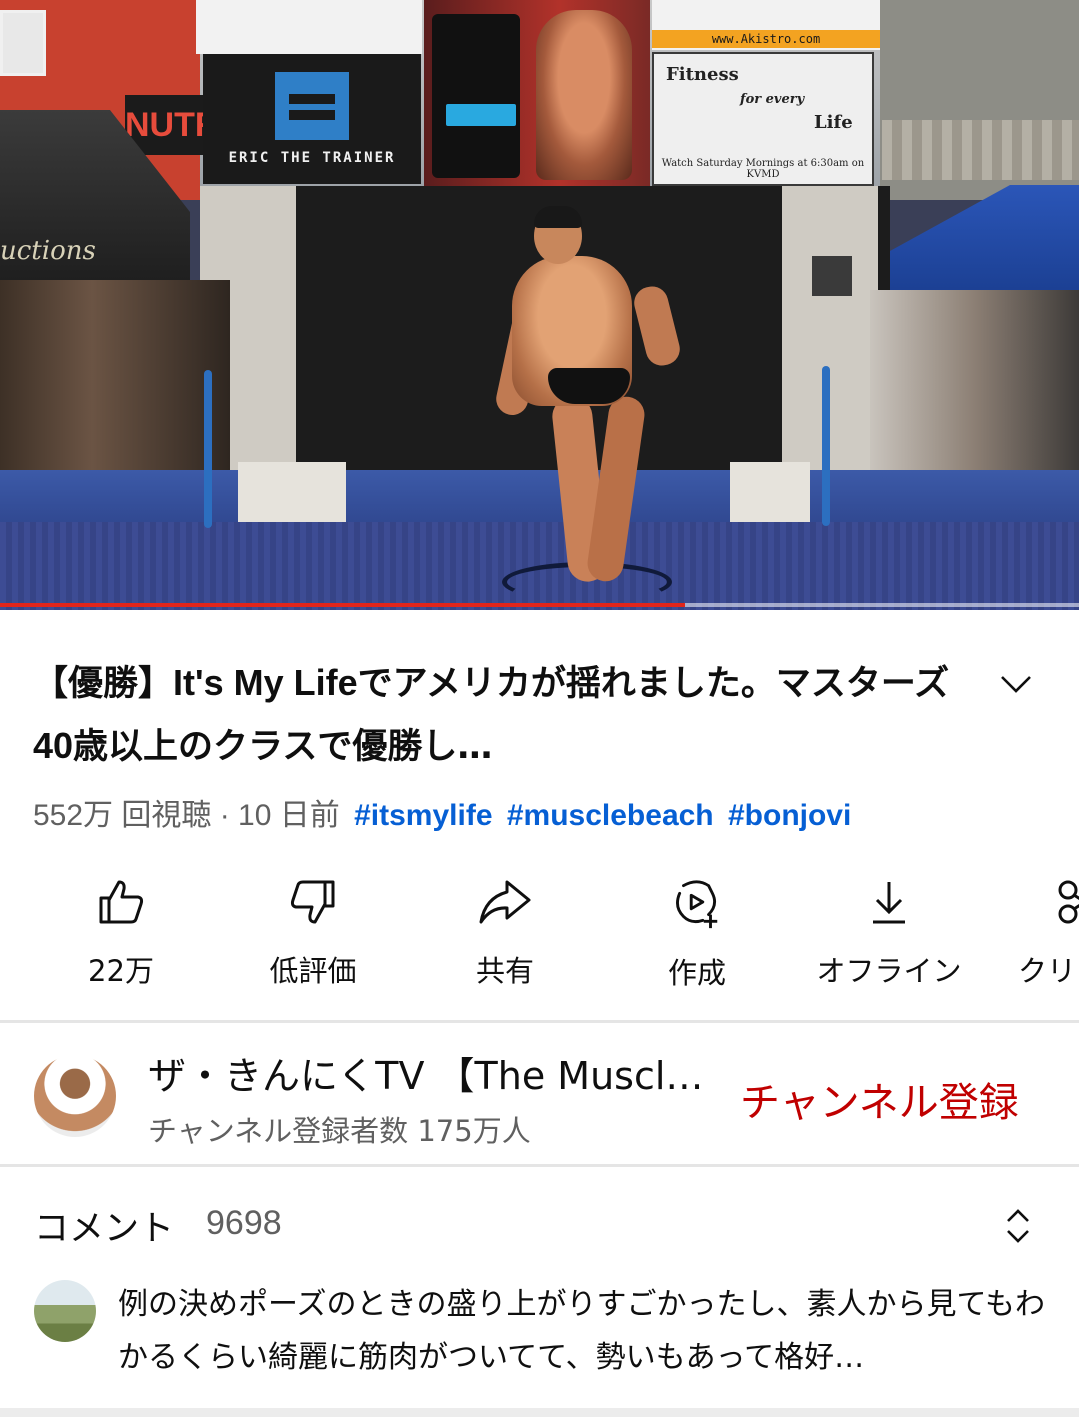 This screenshot has height=1417, width=1079. I want to click on hashtag-link: #musclebeach, so click(610, 815).